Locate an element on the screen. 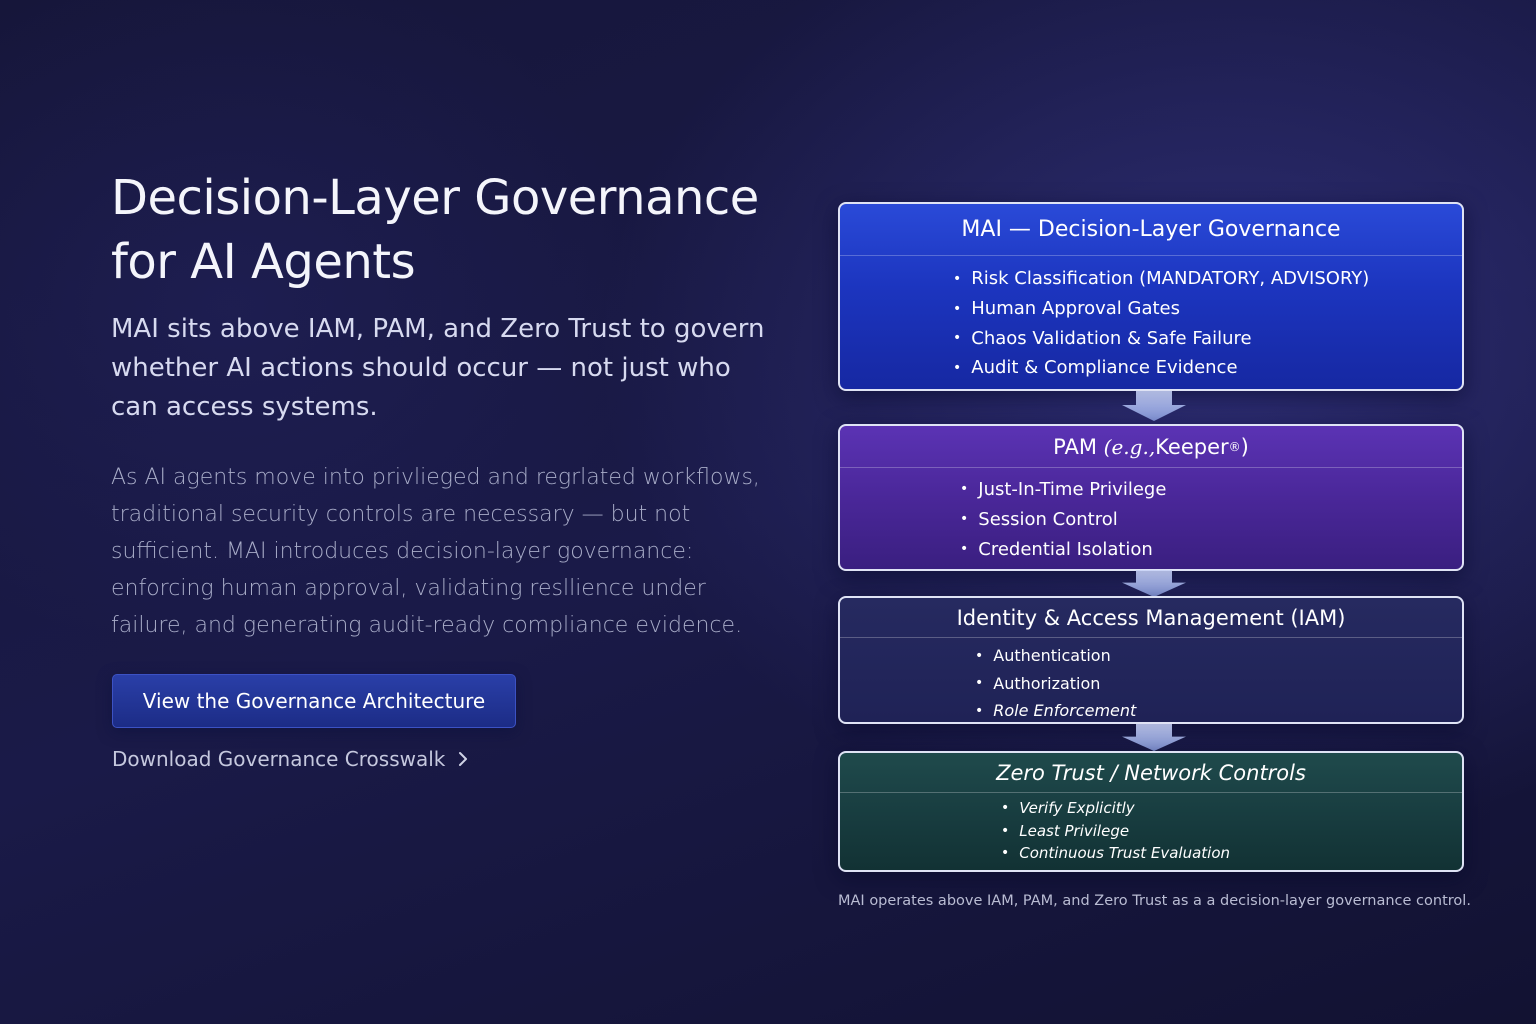 Image resolution: width=1536 pixels, height=1024 pixels. hero-title-line-2: for AI Agents is located at coordinates (263, 262).